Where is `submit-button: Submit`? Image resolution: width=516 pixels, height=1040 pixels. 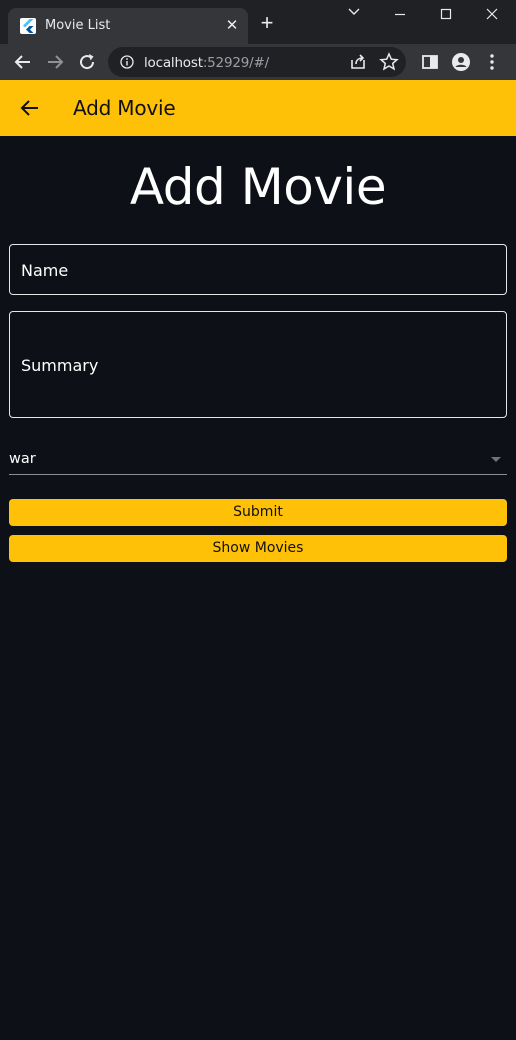 submit-button: Submit is located at coordinates (258, 512).